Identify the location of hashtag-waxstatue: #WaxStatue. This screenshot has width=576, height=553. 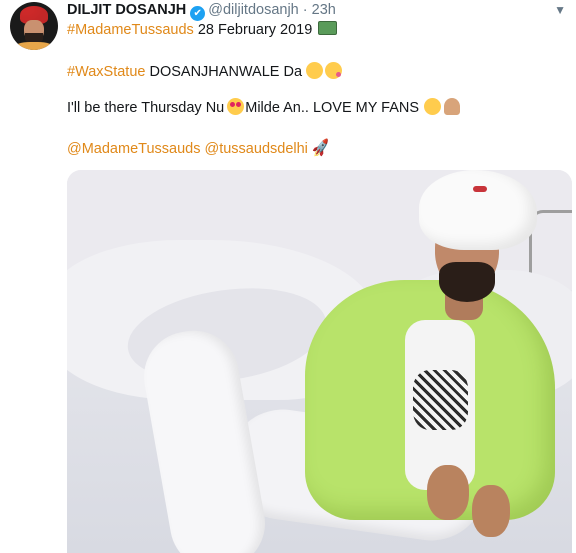
(106, 72).